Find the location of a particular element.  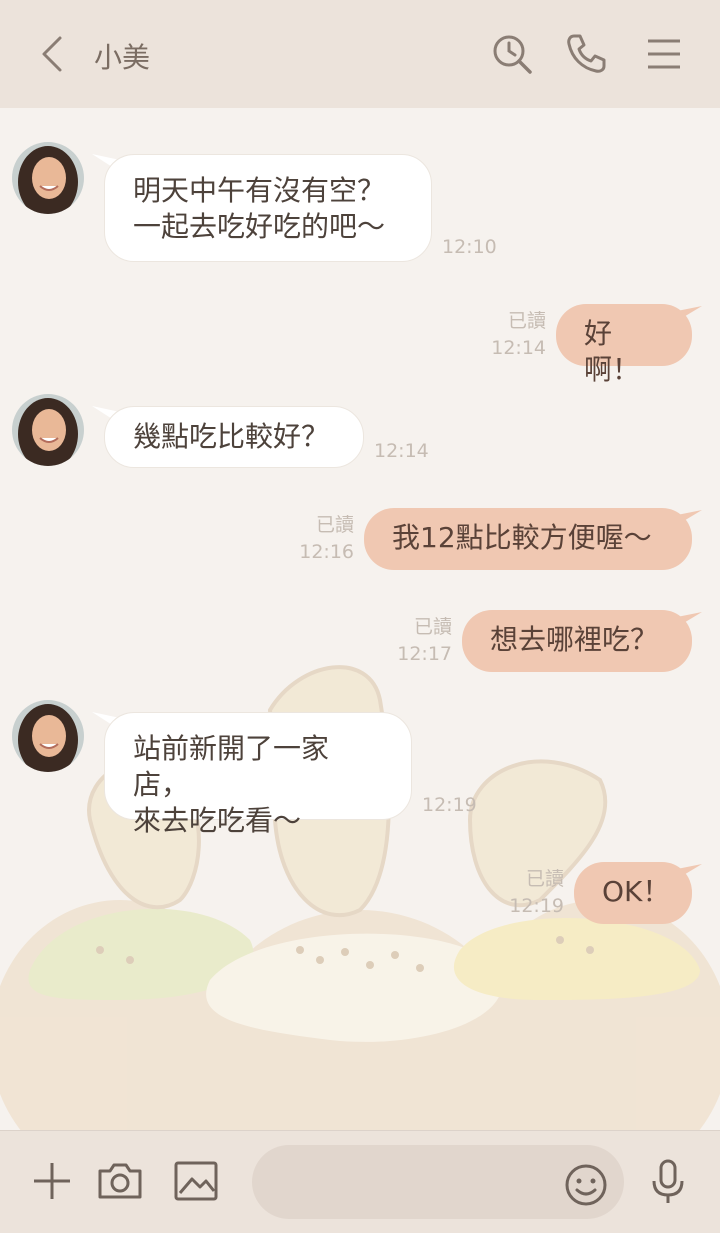

back-icon is located at coordinates (54, 54).